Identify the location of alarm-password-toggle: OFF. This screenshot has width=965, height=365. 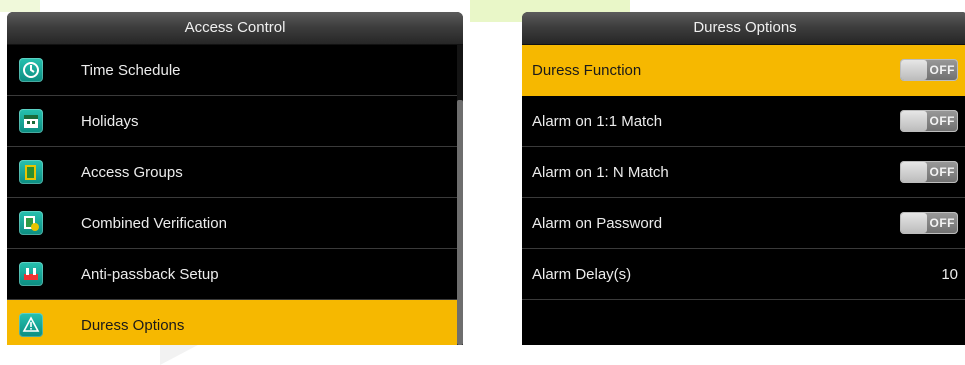
(929, 223).